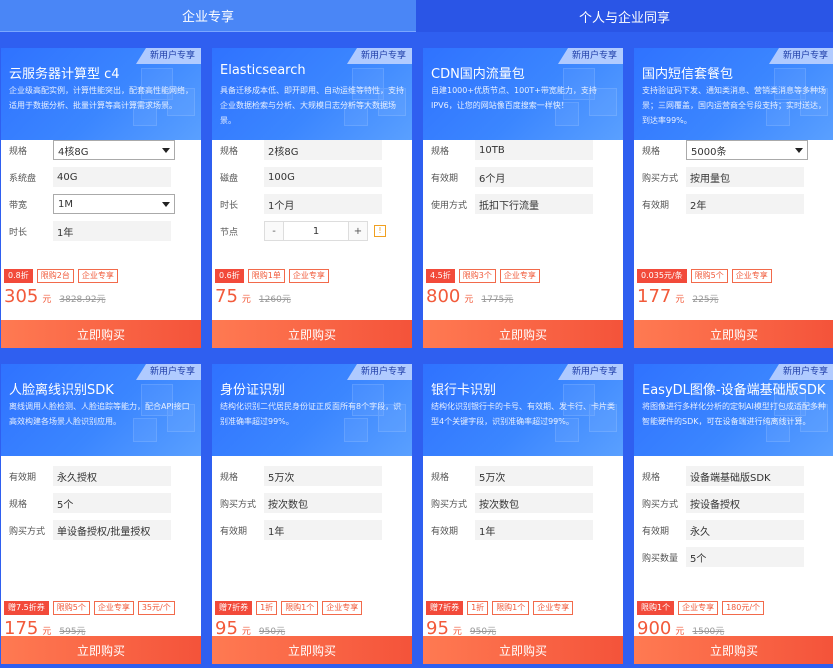  What do you see at coordinates (156, 608) in the screenshot?
I see `promo-tag: 35元/个` at bounding box center [156, 608].